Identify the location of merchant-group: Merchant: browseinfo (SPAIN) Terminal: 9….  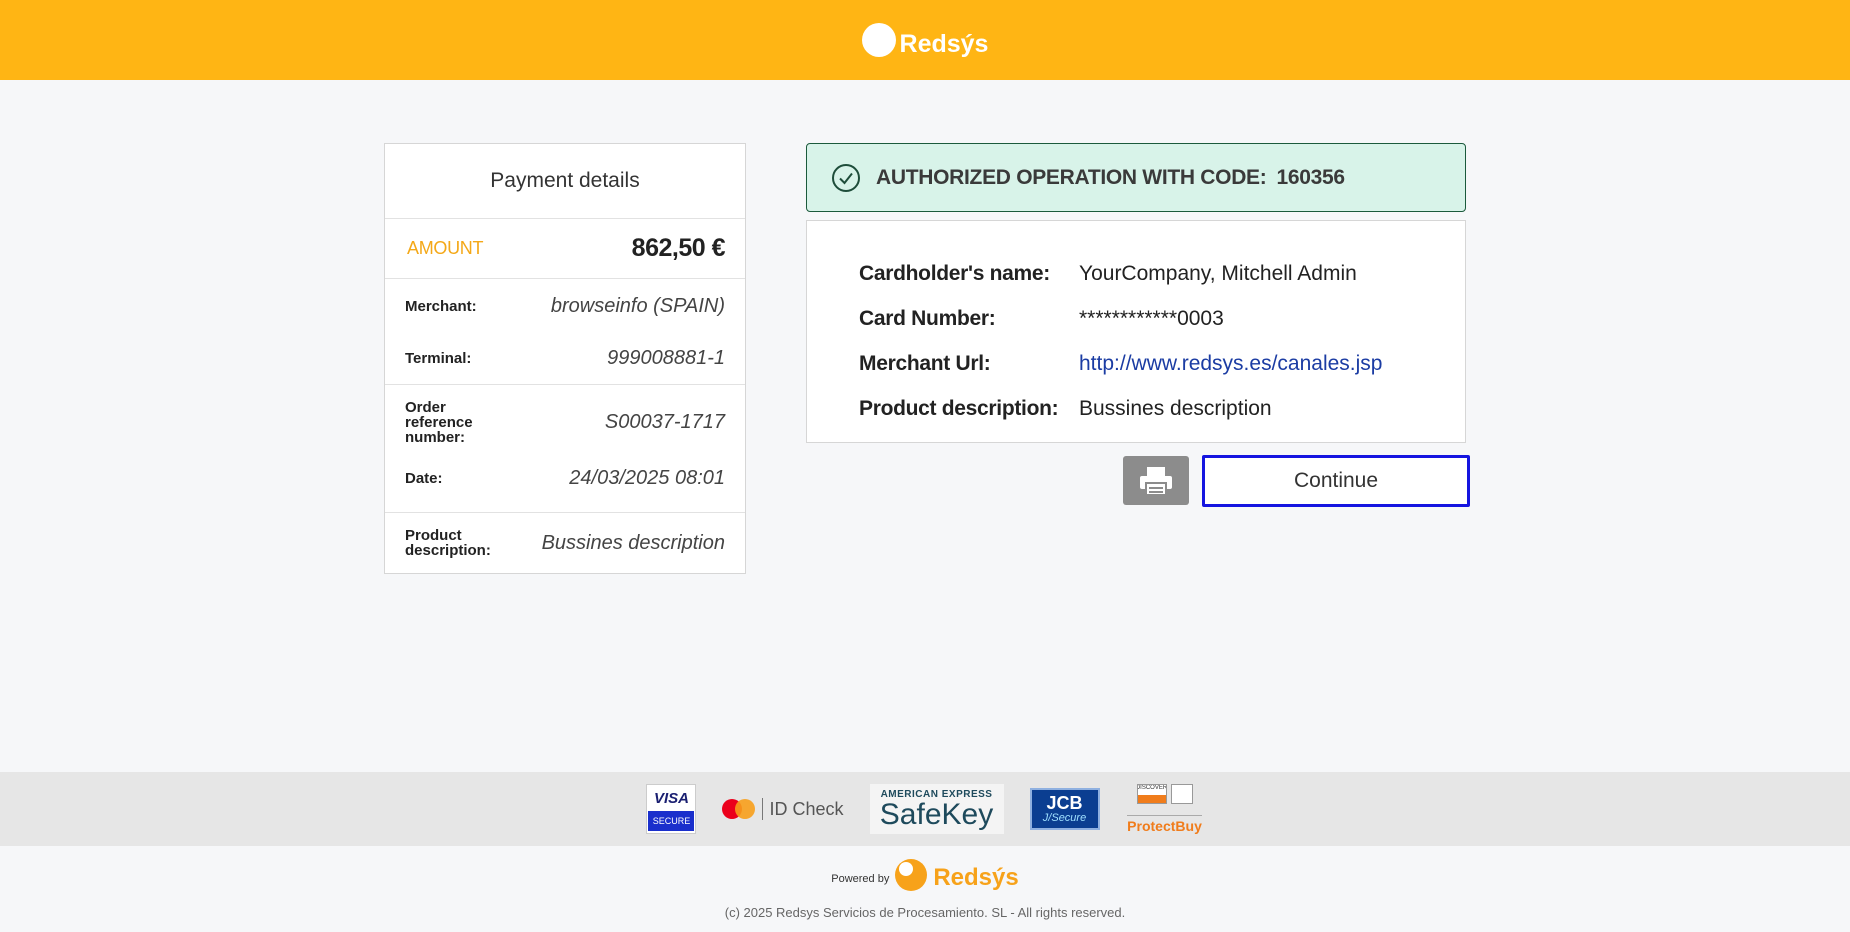
(565, 332).